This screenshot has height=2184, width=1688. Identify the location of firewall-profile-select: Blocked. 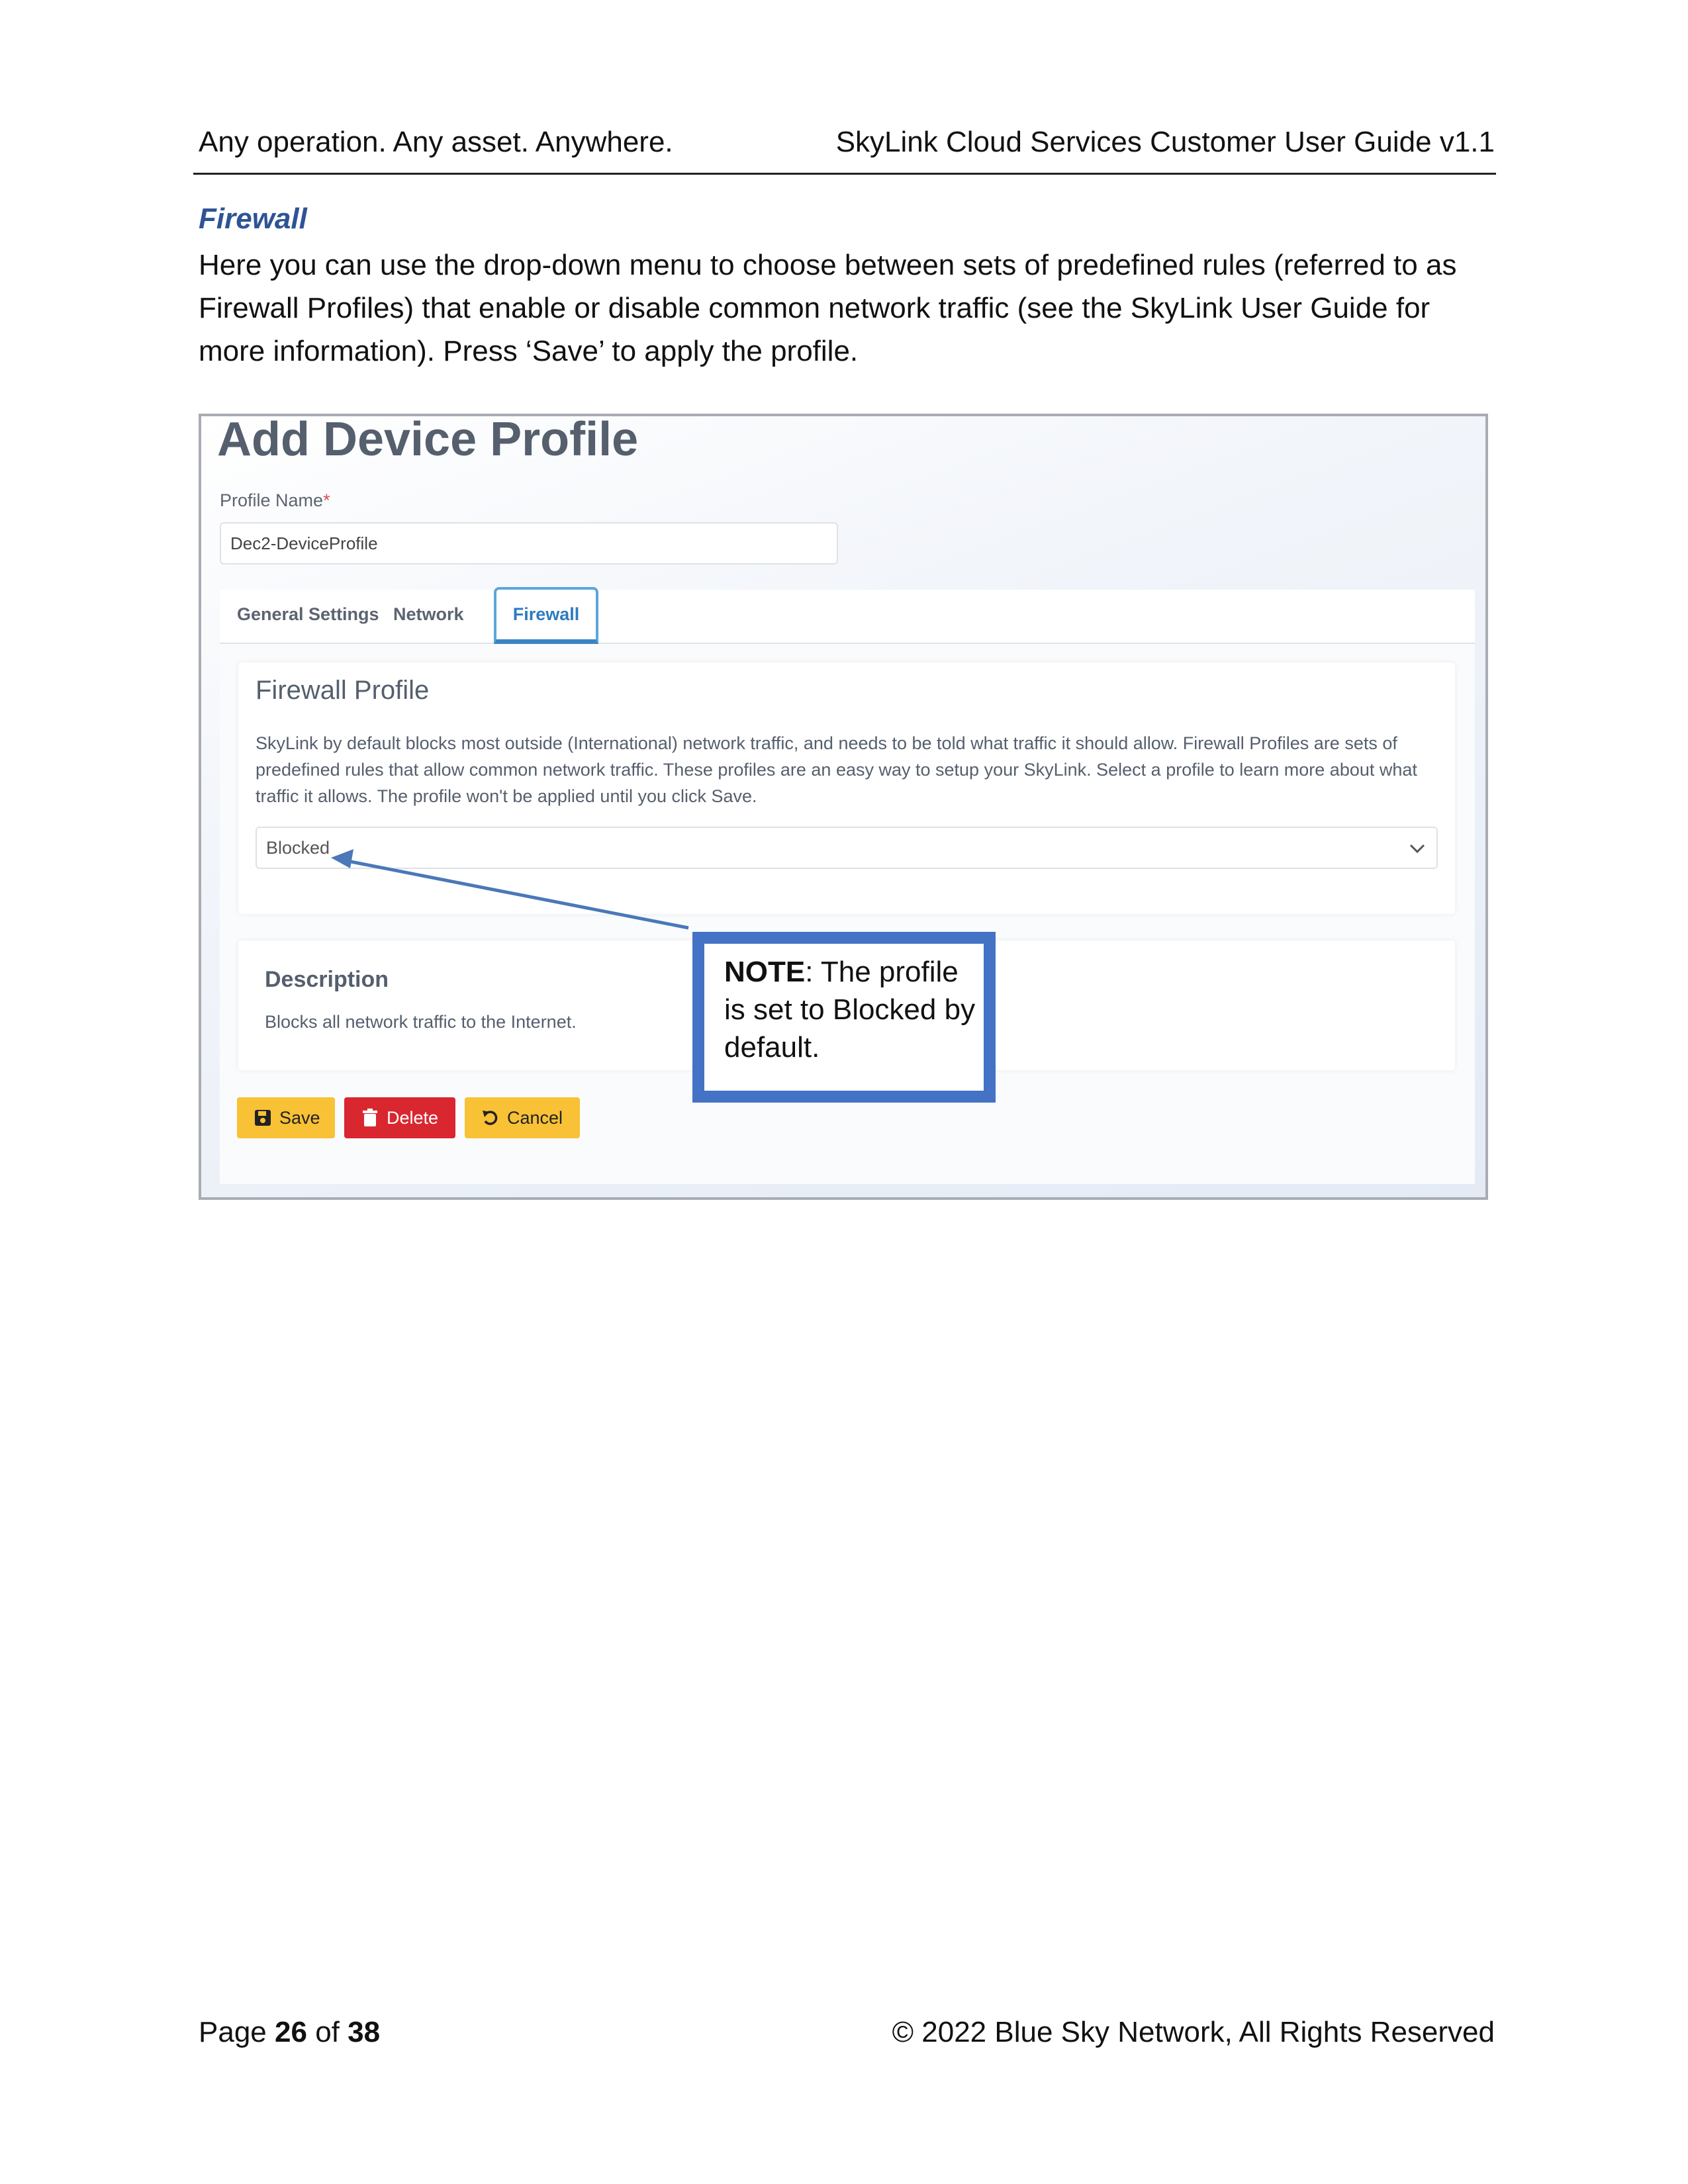
(847, 848).